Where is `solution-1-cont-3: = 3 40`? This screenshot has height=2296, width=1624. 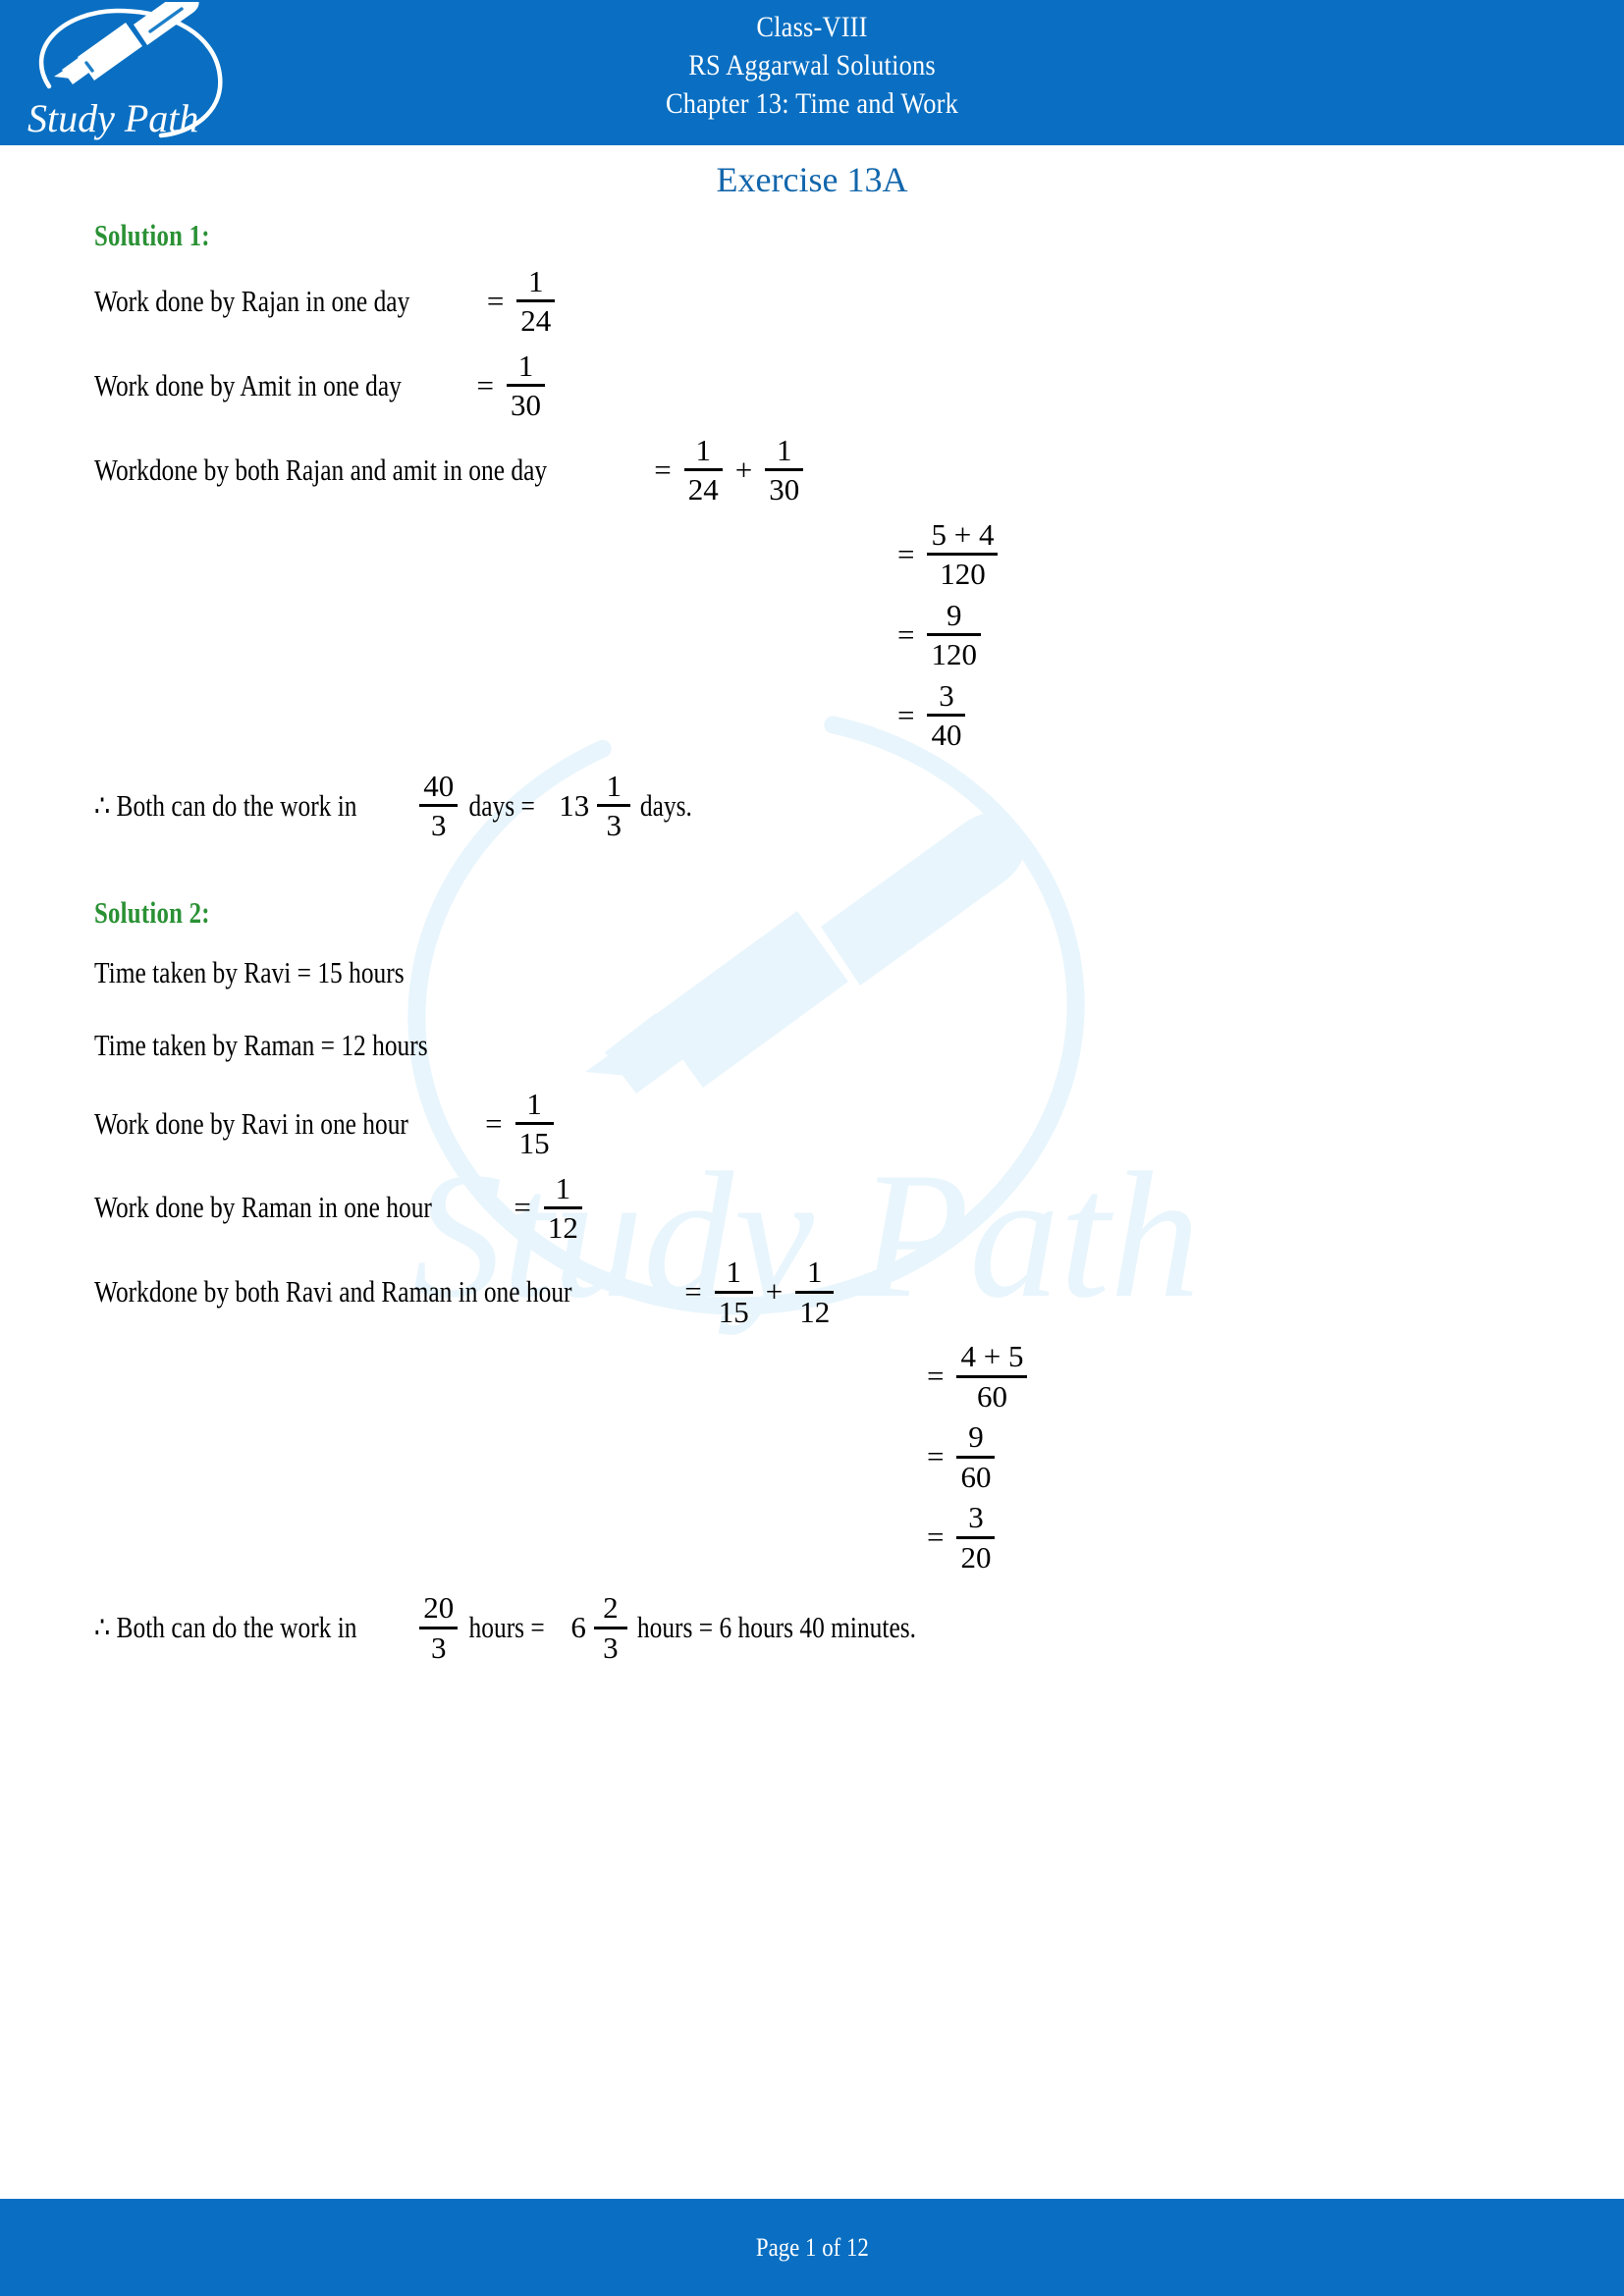 solution-1-cont-3: = 3 40 is located at coordinates (812, 715).